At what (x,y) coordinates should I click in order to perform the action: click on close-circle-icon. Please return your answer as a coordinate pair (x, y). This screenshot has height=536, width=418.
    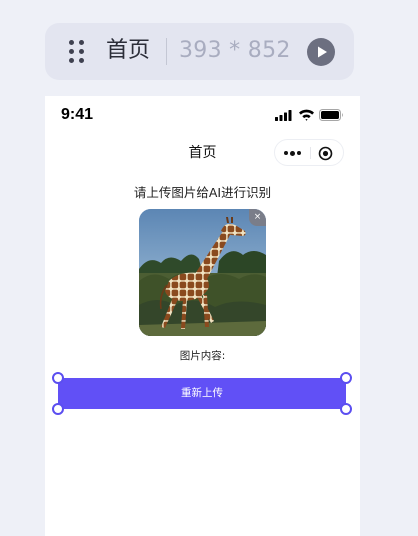
    Looking at the image, I should click on (325, 153).